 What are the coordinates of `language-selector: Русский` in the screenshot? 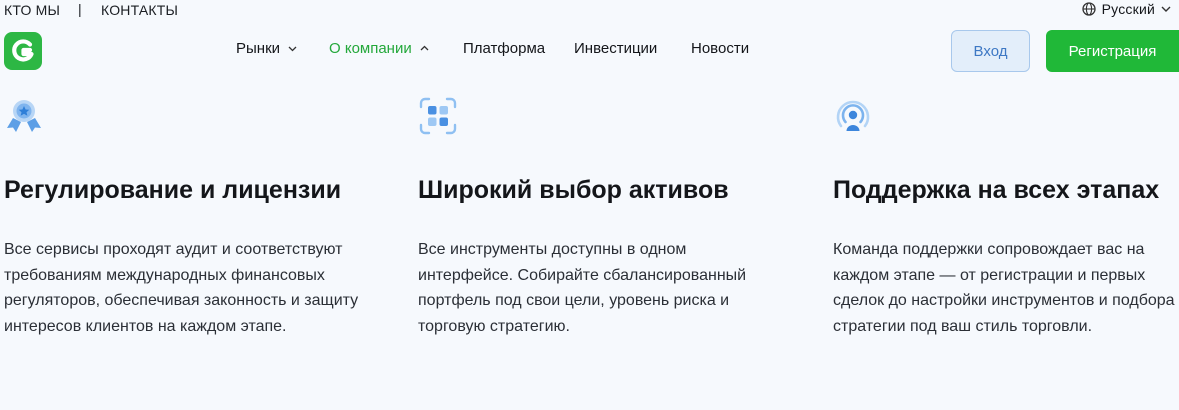 It's located at (1126, 9).